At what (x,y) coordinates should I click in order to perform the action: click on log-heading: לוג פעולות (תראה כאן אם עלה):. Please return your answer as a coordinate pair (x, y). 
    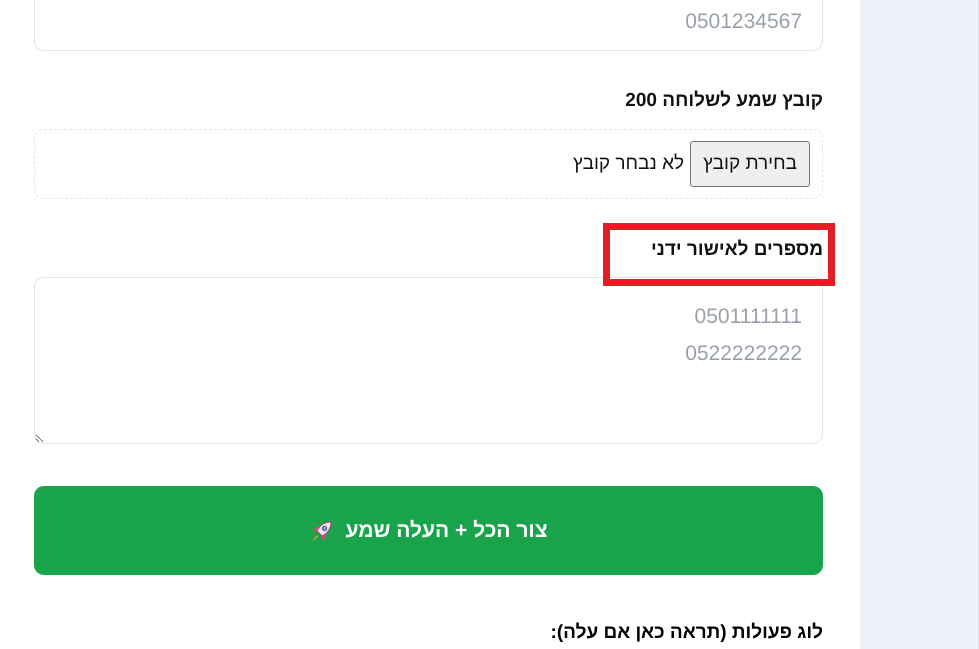
    Looking at the image, I should click on (686, 633).